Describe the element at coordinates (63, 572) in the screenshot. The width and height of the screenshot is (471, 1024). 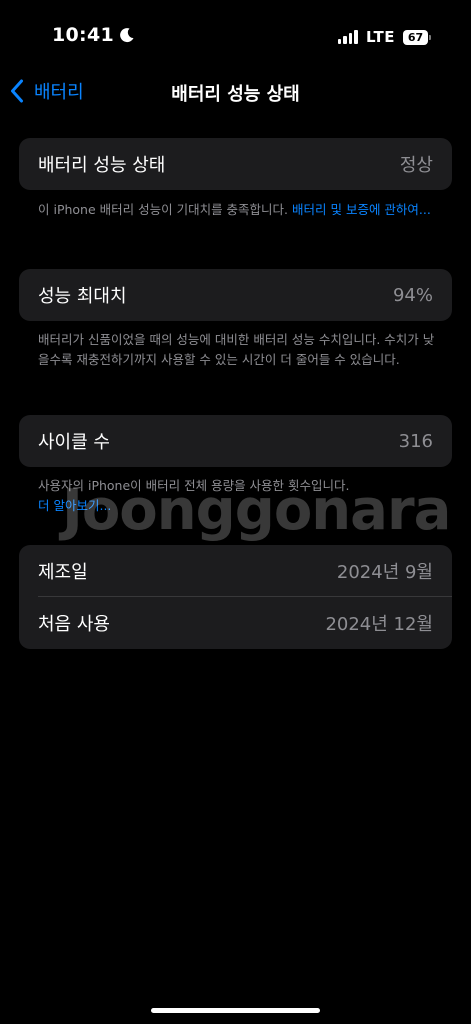
I see `manufacture-date-label: 제조일` at that location.